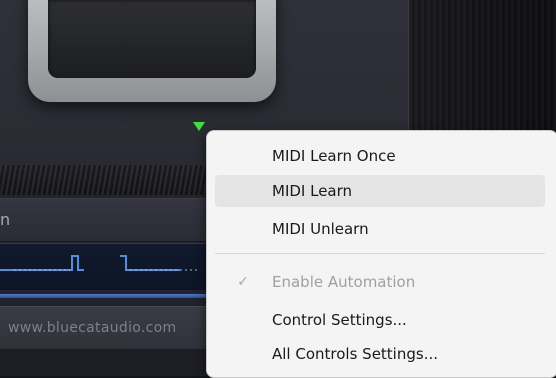 The height and width of the screenshot is (378, 556). What do you see at coordinates (344, 282) in the screenshot?
I see `menu-item-label: Enable Automation` at bounding box center [344, 282].